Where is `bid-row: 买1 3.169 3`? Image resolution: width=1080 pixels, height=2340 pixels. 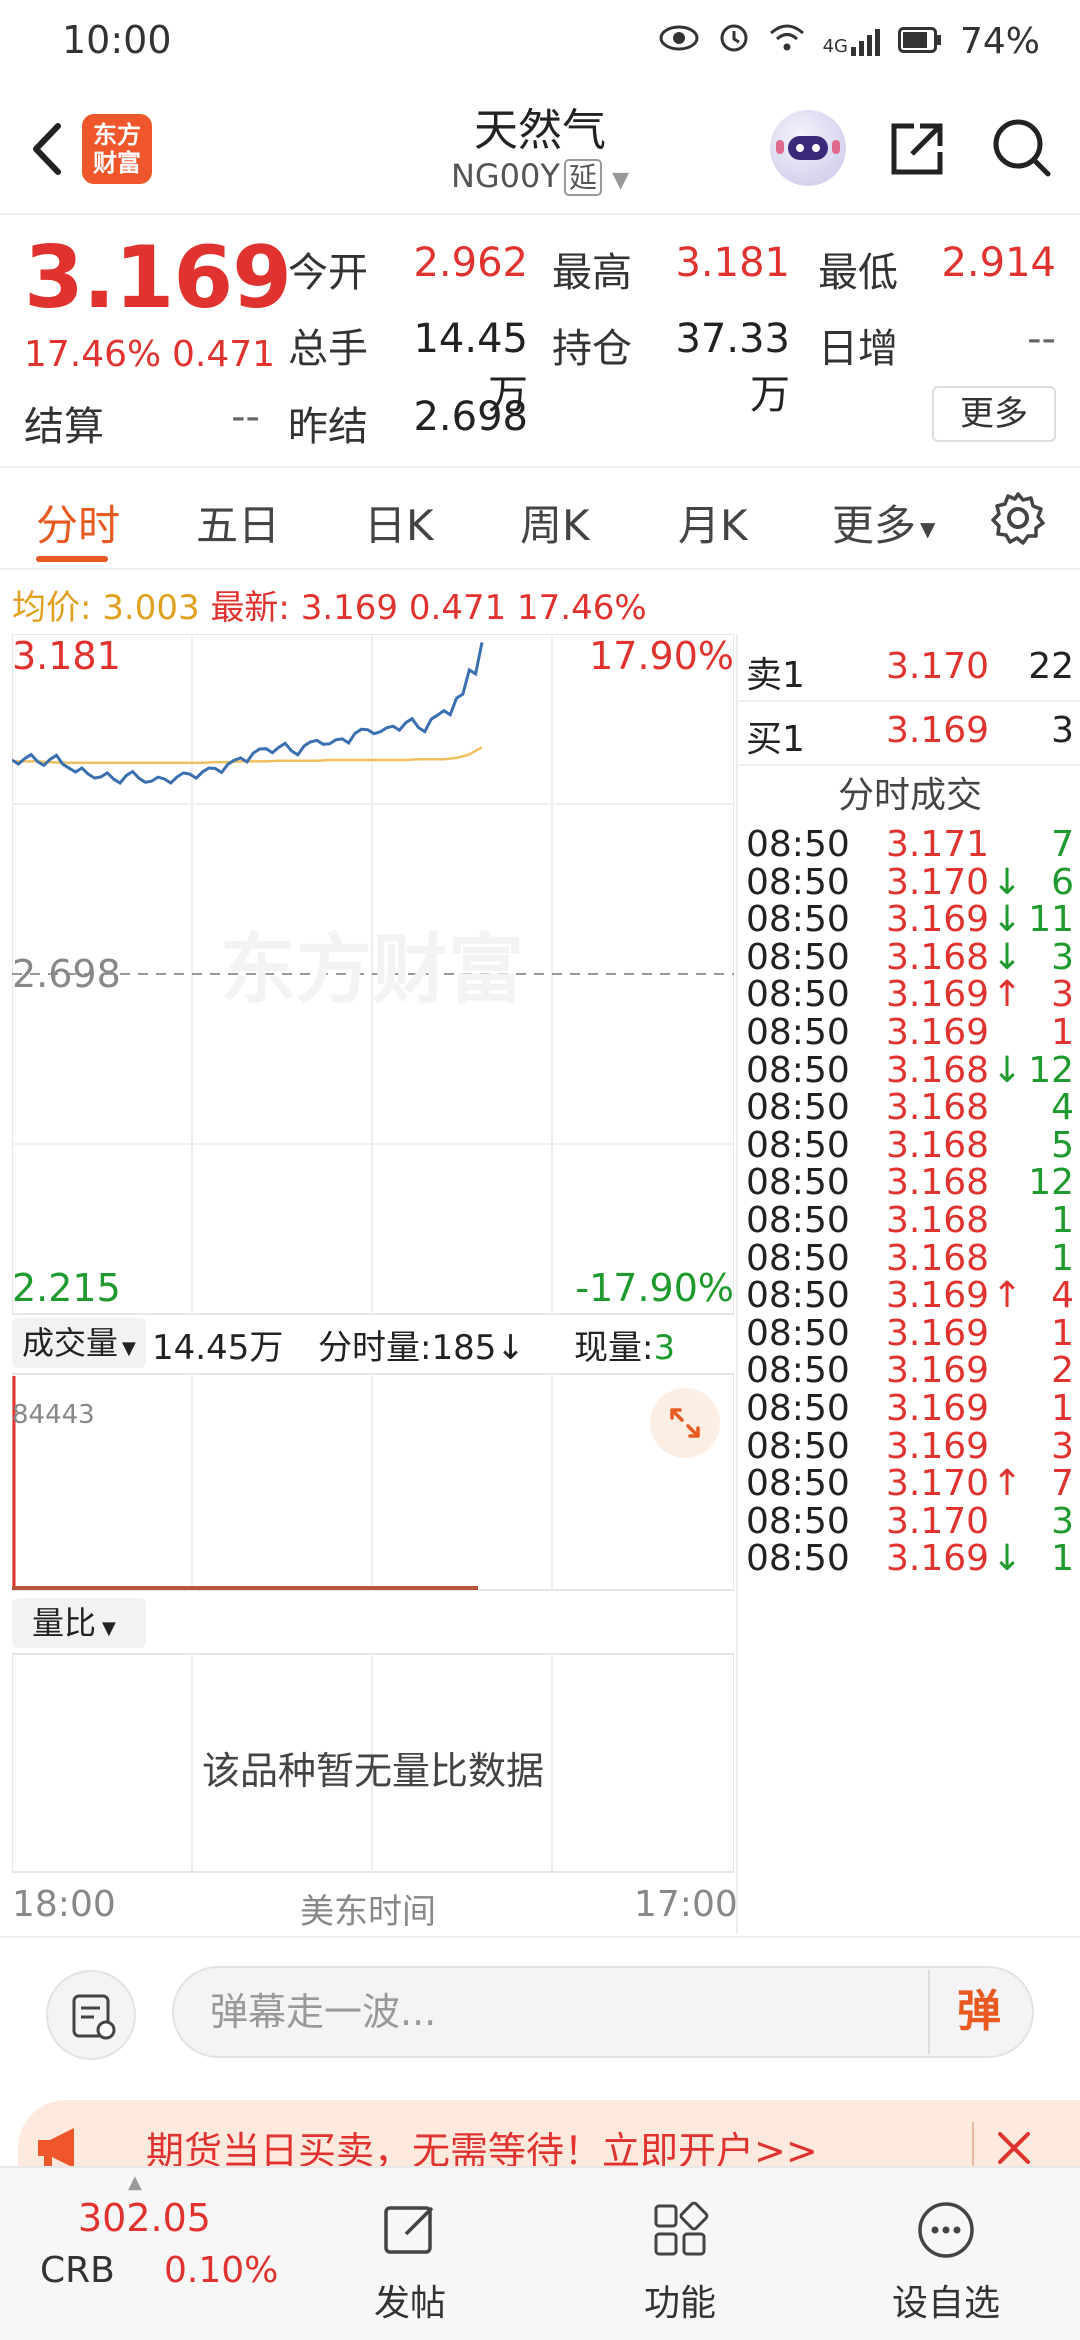 bid-row: 买1 3.169 3 is located at coordinates (909, 735).